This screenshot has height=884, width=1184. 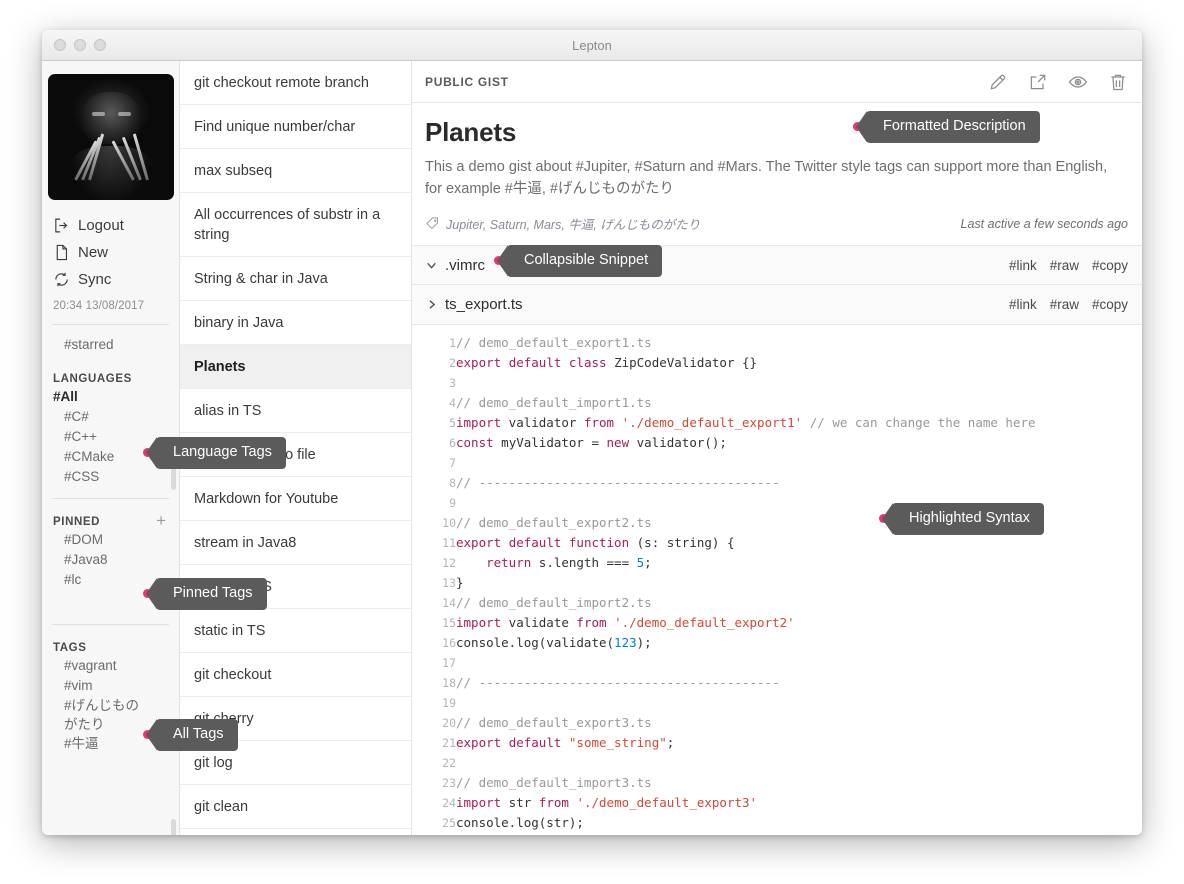 I want to click on eye-icon, so click(x=1078, y=82).